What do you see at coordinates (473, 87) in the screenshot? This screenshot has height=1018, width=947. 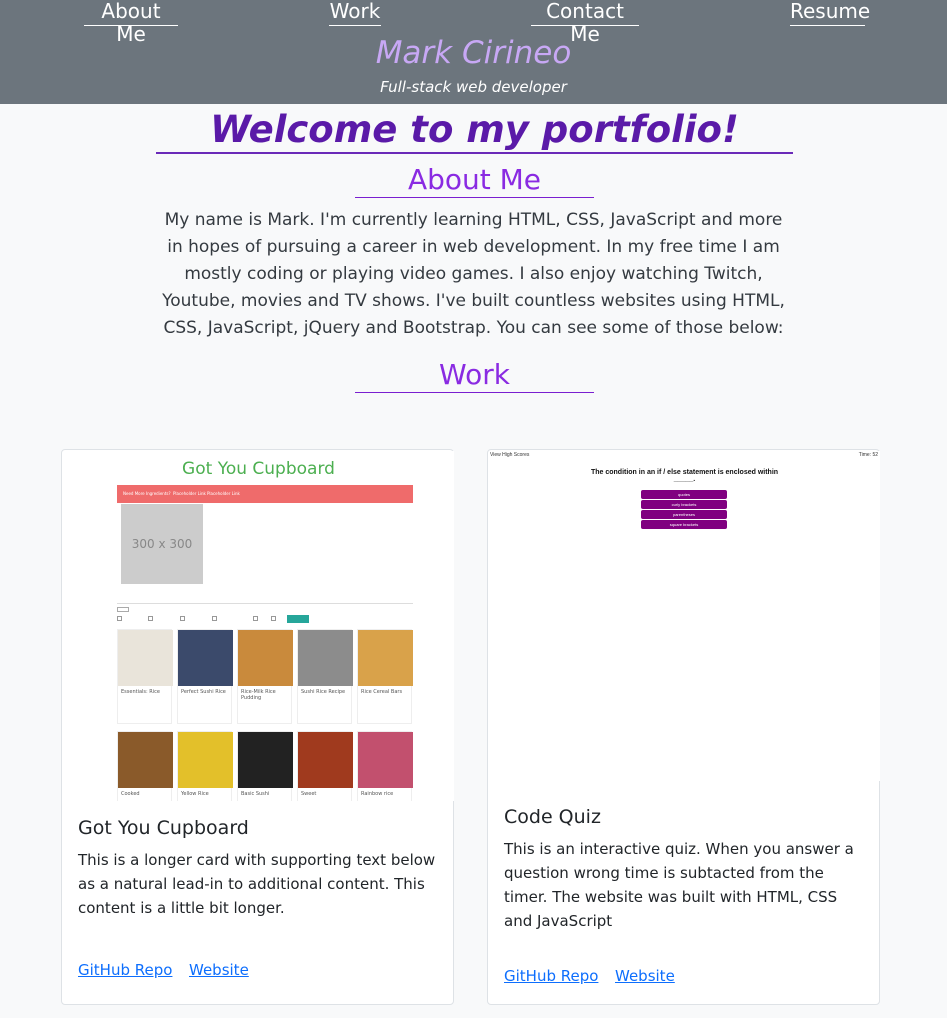 I see `site-tagline: Full-stack web developer` at bounding box center [473, 87].